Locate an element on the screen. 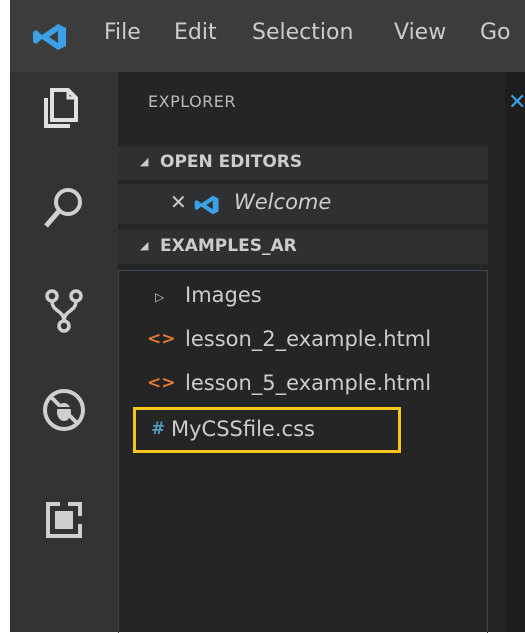  tree-item-images: ▷ Images is located at coordinates (303, 297).